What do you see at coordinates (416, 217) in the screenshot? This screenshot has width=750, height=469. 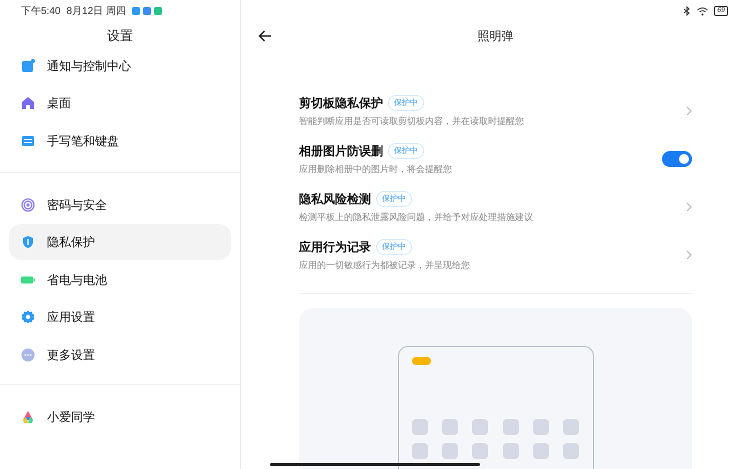 I see `setting-description: 检测平板上的隐私泄露风险问题，并给予对应处理措施建议` at bounding box center [416, 217].